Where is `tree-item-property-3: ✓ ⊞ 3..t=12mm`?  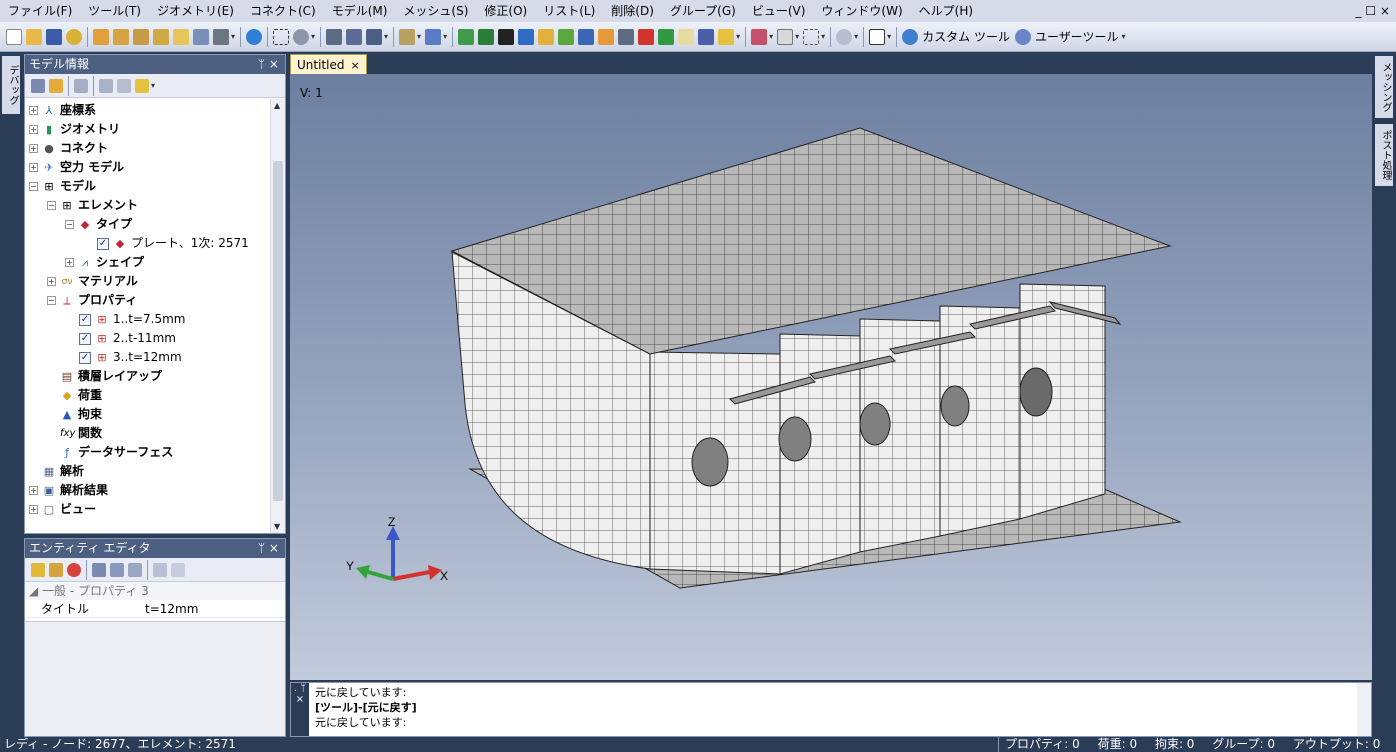 tree-item-property-3: ✓ ⊞ 3..t=12mm is located at coordinates (130, 357).